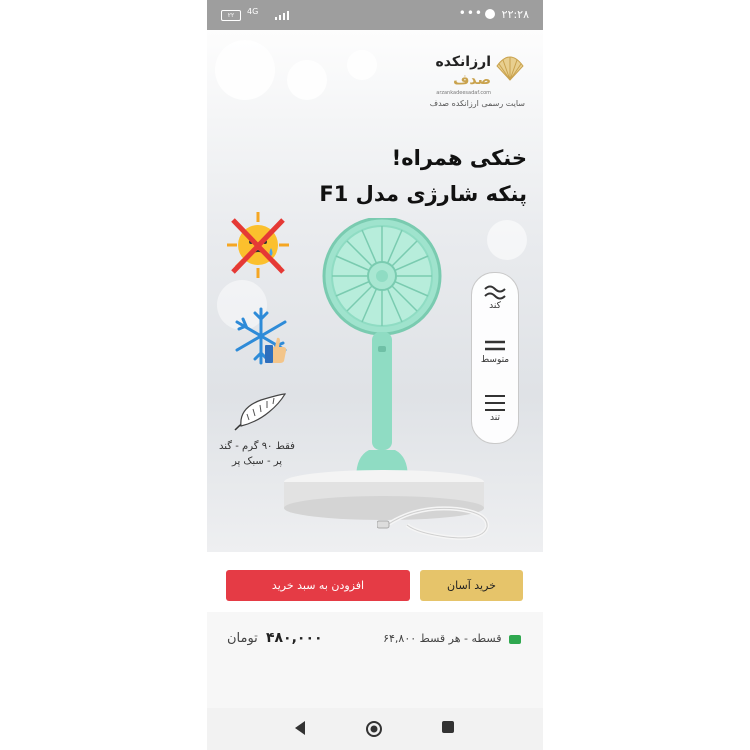 Image resolution: width=750 pixels, height=750 pixels. I want to click on price-amount: ۴۸۰,۰۰۰, so click(294, 638).